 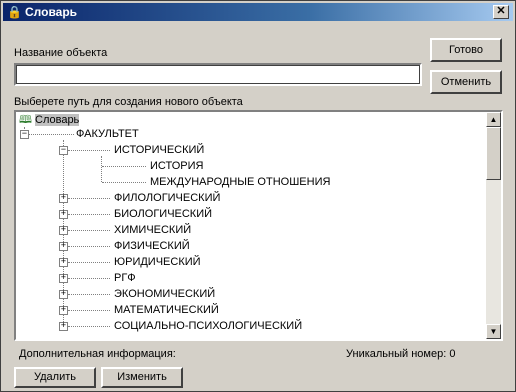 I want to click on tree-node-chemistry: ХИМИЧЕСКИЙ, so click(x=152, y=230).